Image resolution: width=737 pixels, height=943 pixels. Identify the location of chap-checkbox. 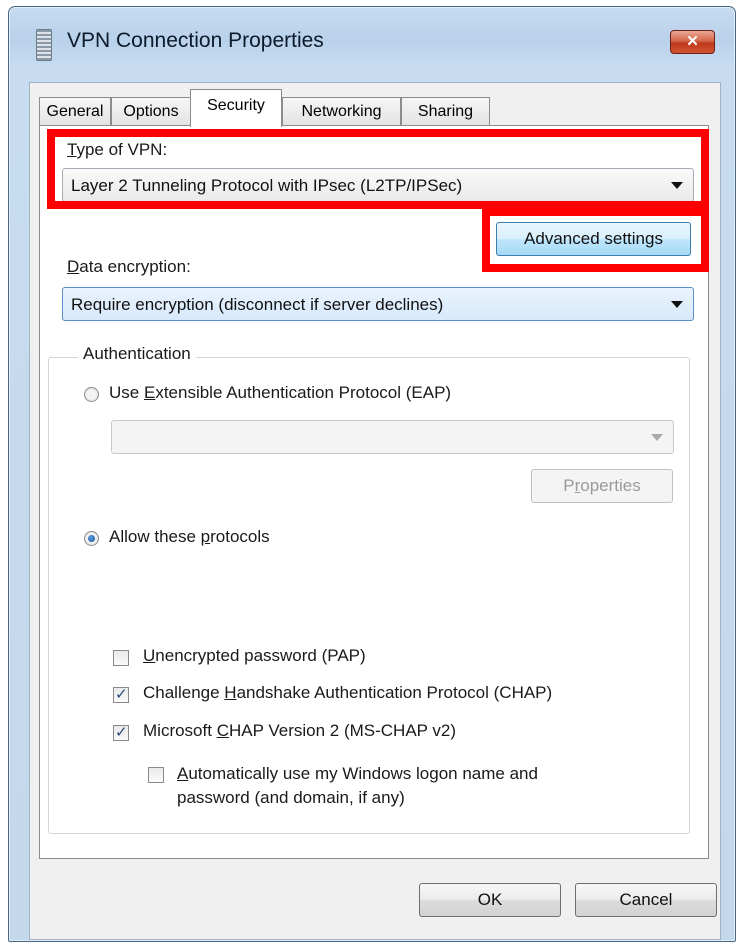
(121, 694).